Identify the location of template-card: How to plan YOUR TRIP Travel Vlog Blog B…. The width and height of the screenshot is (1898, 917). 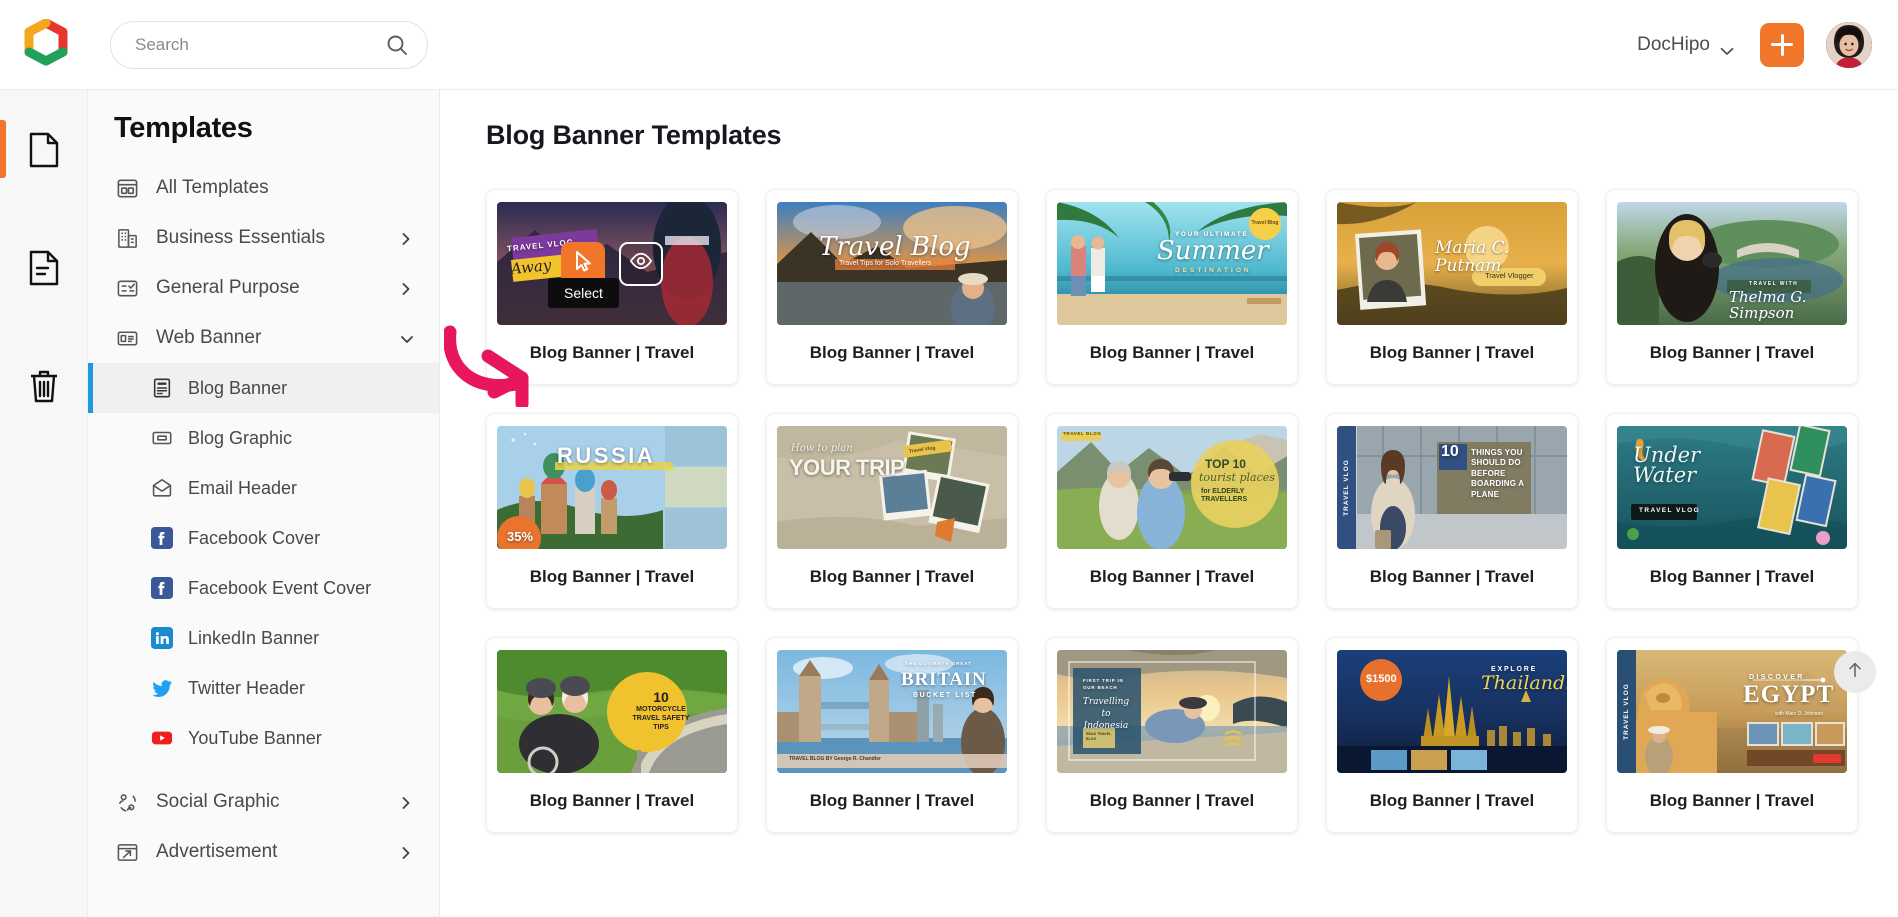
(892, 511).